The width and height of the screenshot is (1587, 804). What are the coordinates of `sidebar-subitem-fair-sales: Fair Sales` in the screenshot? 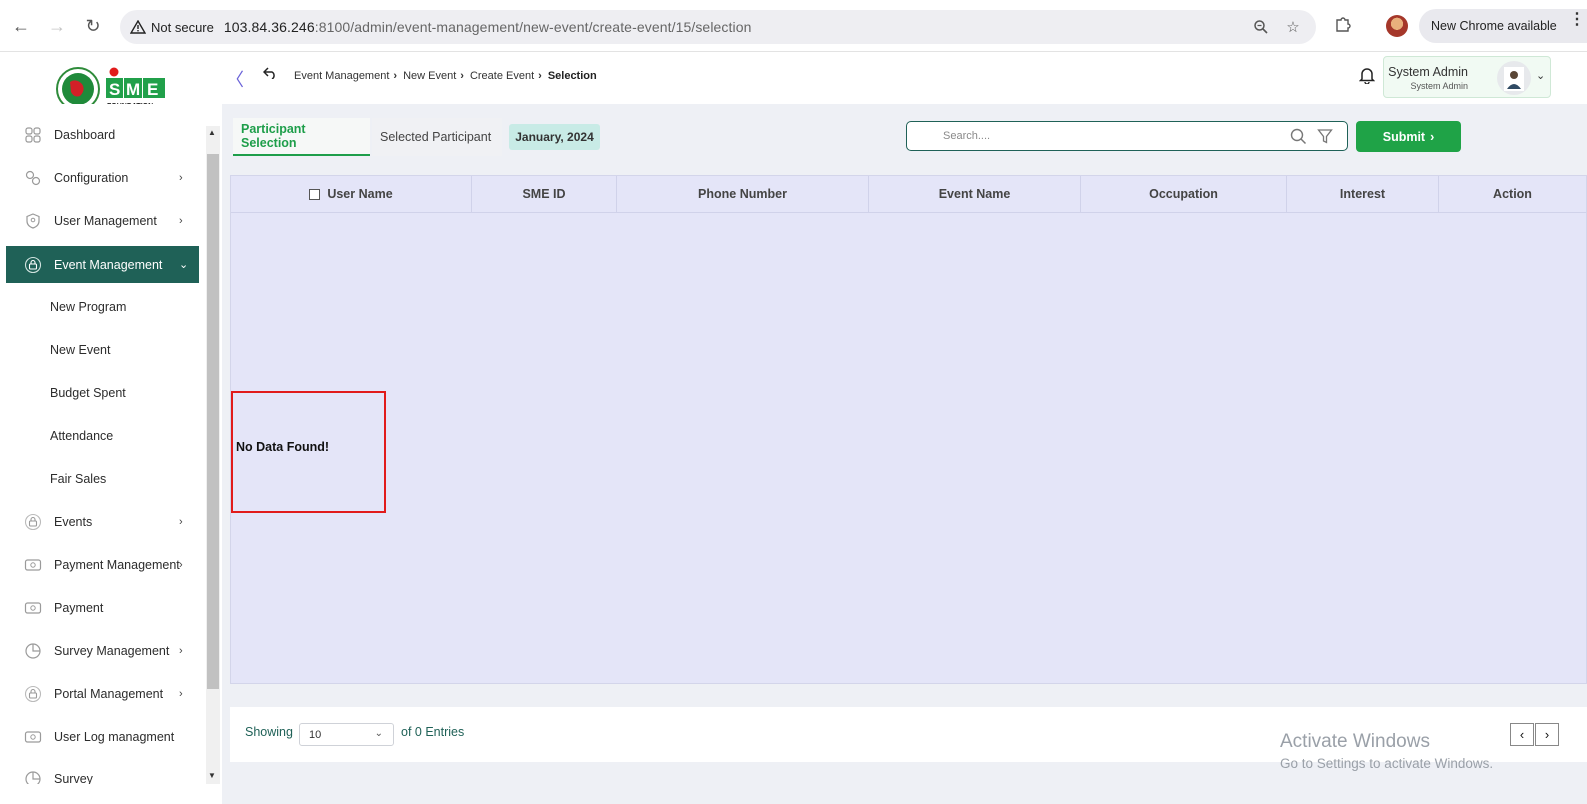 It's located at (78, 479).